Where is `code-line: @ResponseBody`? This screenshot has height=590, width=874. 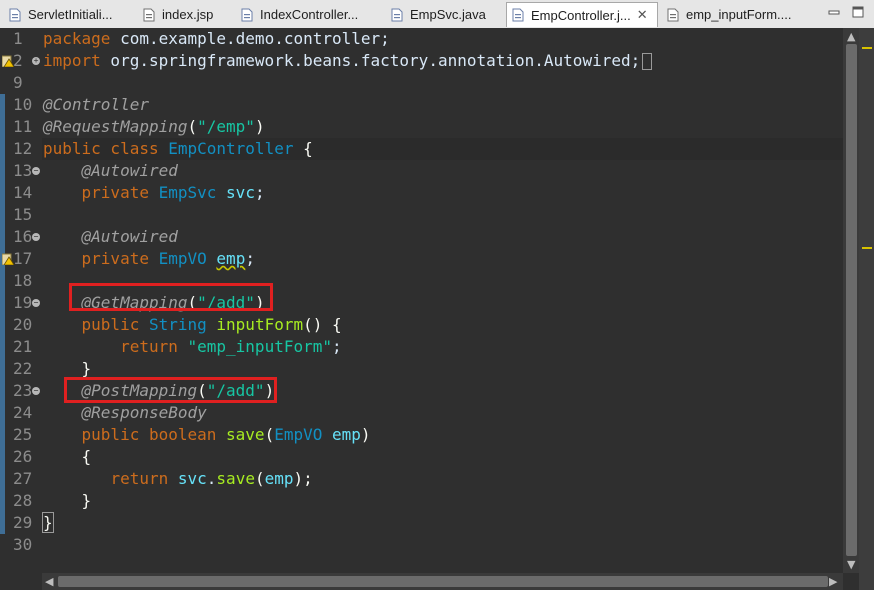
code-line: @ResponseBody is located at coordinates (144, 412).